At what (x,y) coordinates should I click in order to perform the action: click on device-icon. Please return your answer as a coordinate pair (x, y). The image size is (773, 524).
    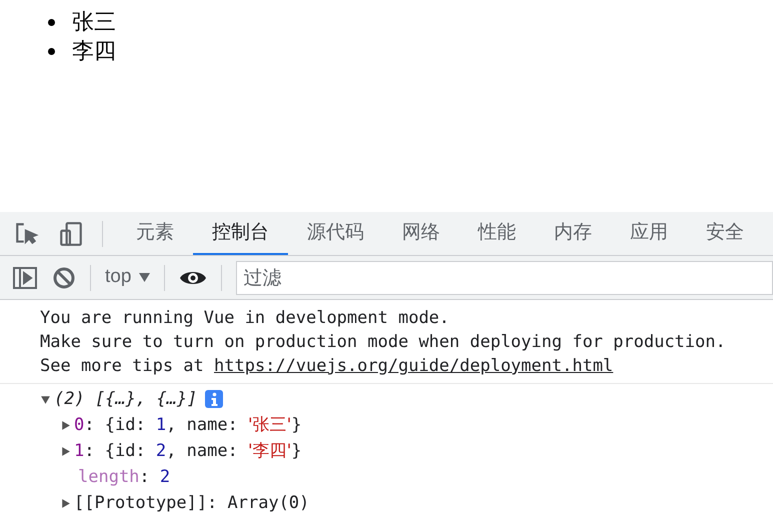
    Looking at the image, I should click on (71, 233).